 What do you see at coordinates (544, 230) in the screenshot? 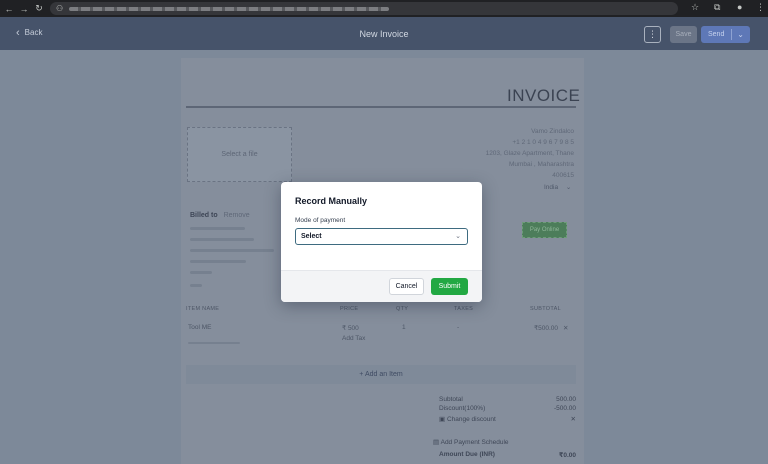
I see `pay-online-button: Pay Online` at bounding box center [544, 230].